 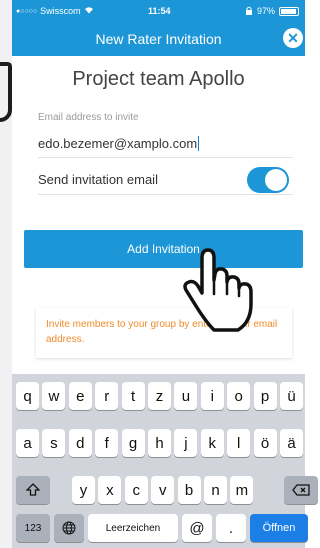 I want to click on send-invitation-label: Send invitation email, so click(x=98, y=179).